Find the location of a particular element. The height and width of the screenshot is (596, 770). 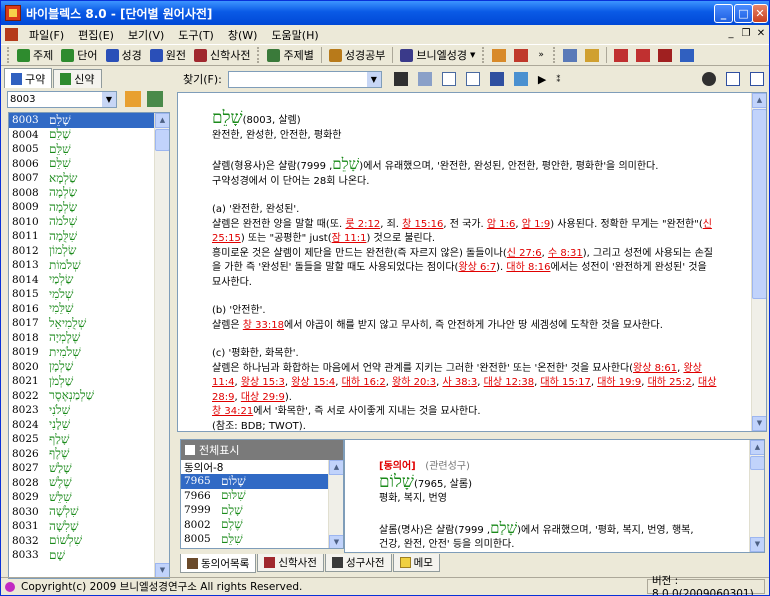

verse-ref: 대하 8:16 is located at coordinates (528, 267).